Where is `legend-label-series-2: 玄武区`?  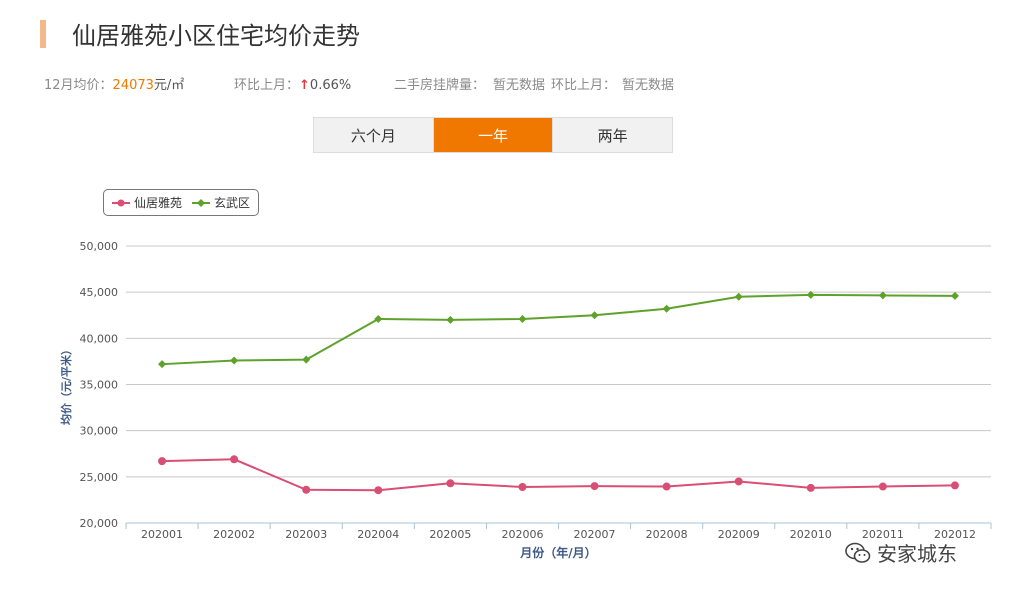
legend-label-series-2: 玄武区 is located at coordinates (232, 203).